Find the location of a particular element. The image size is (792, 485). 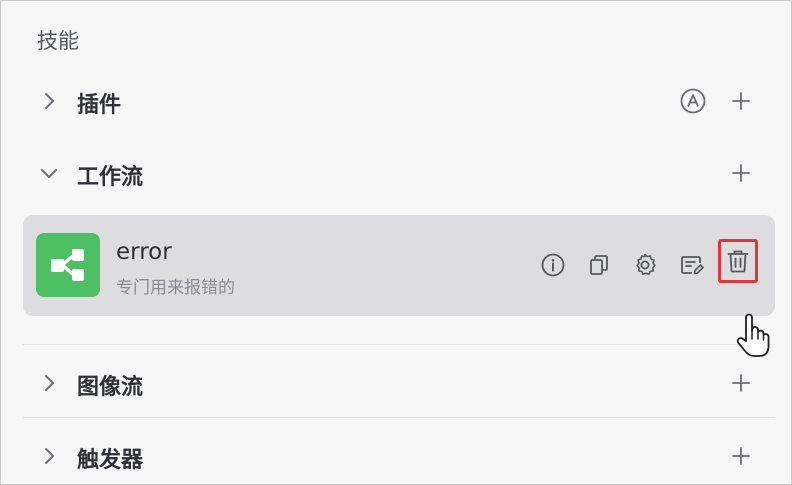

section-title: 技能 is located at coordinates (58, 41).